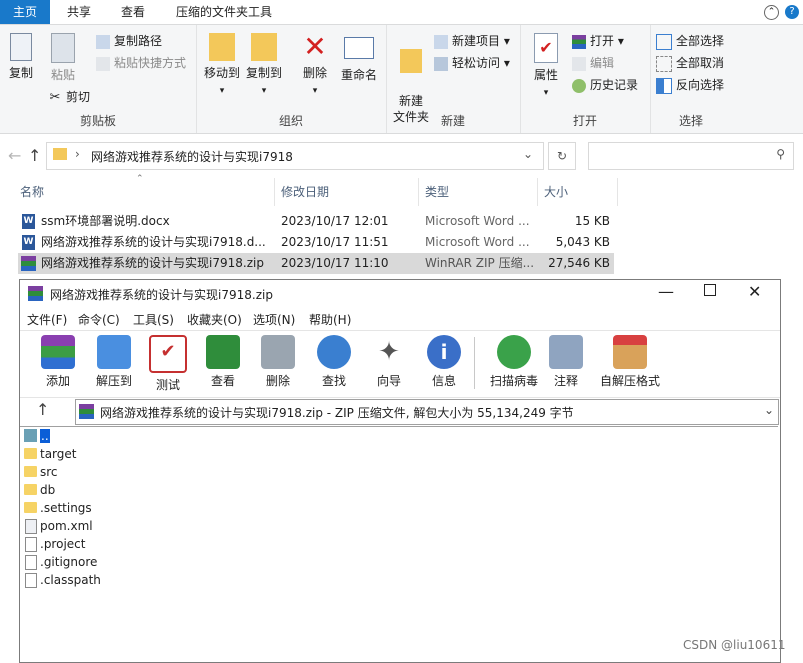  Describe the element at coordinates (50, 454) in the screenshot. I see `list-item: target` at that location.